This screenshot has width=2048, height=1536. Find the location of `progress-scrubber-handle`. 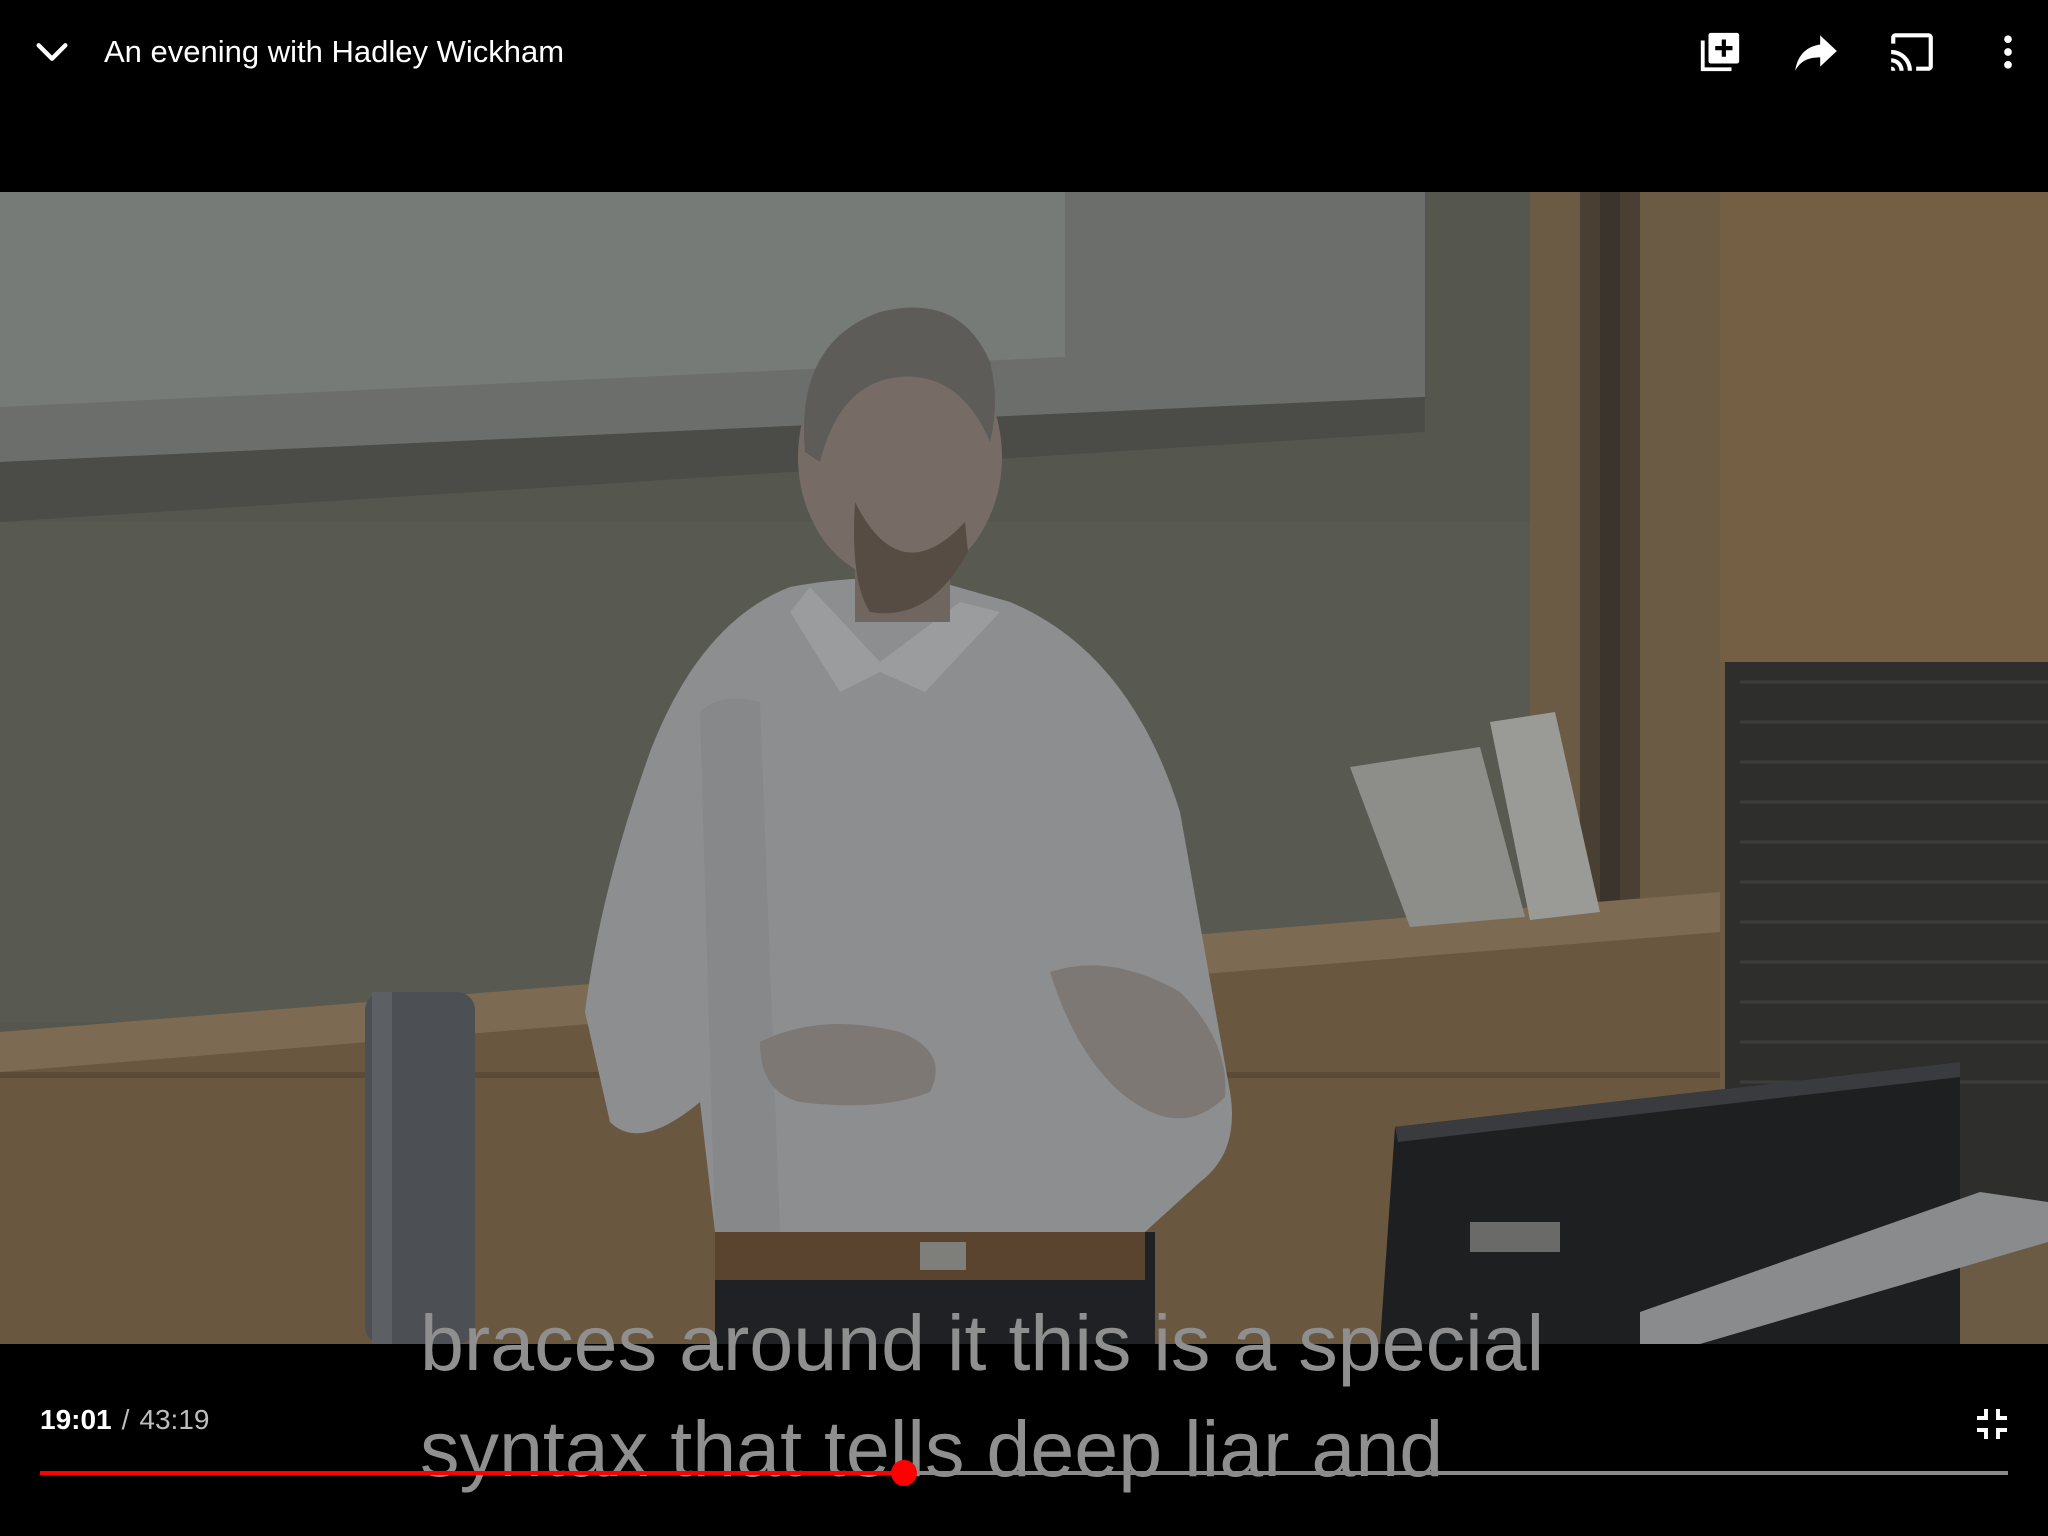

progress-scrubber-handle is located at coordinates (904, 1473).